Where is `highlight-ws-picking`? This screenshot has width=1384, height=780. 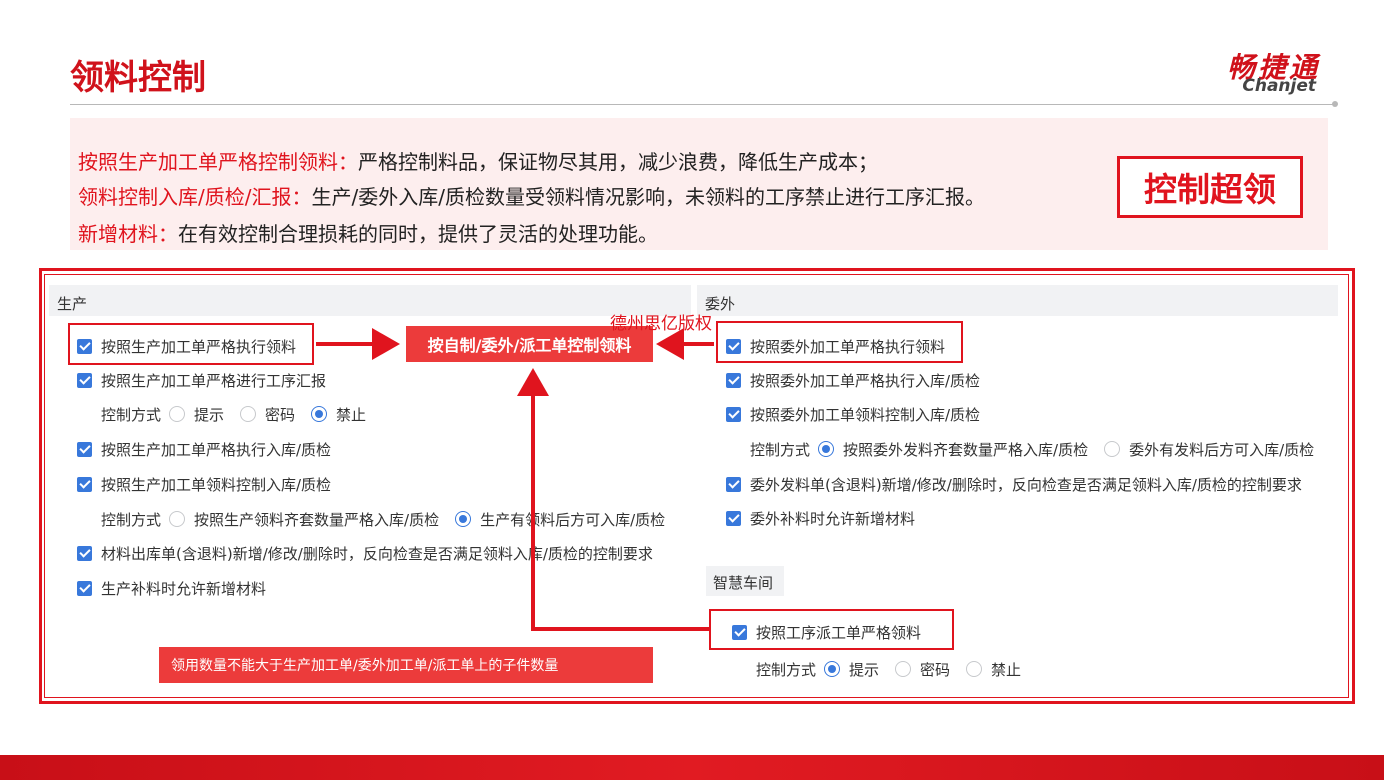
highlight-ws-picking is located at coordinates (831, 629).